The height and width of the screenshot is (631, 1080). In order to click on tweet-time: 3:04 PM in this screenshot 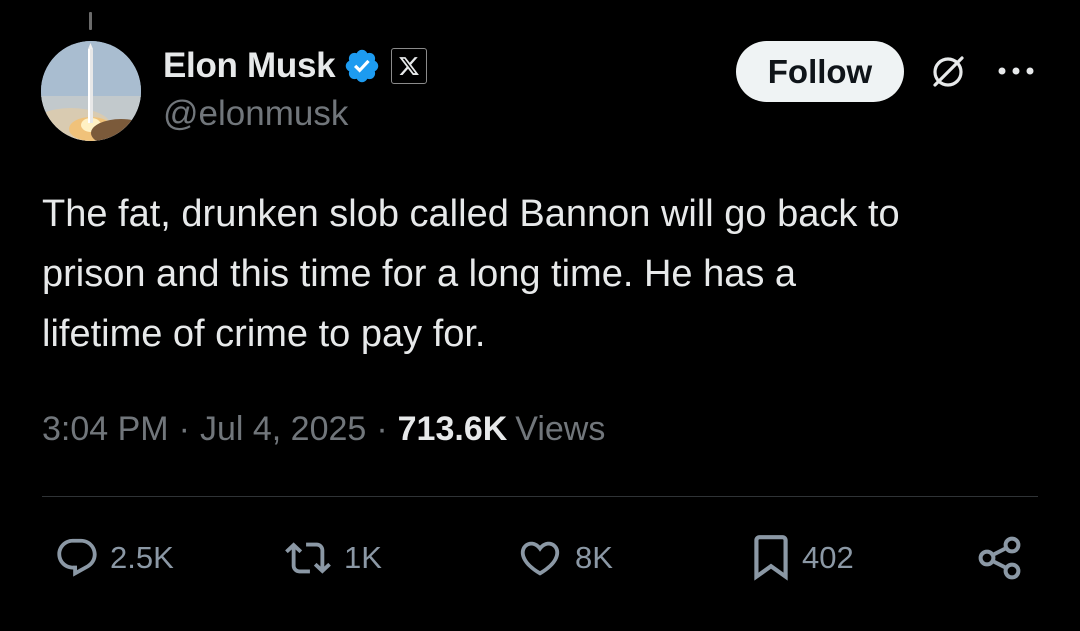, I will do `click(105, 429)`.